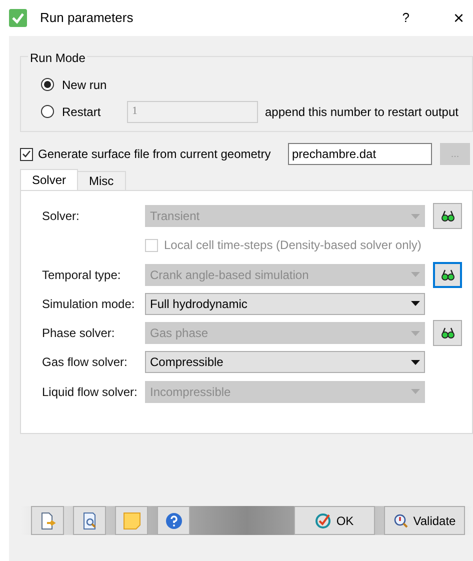 The image size is (473, 561). Describe the element at coordinates (87, 18) in the screenshot. I see `window-title: Run parameters` at that location.